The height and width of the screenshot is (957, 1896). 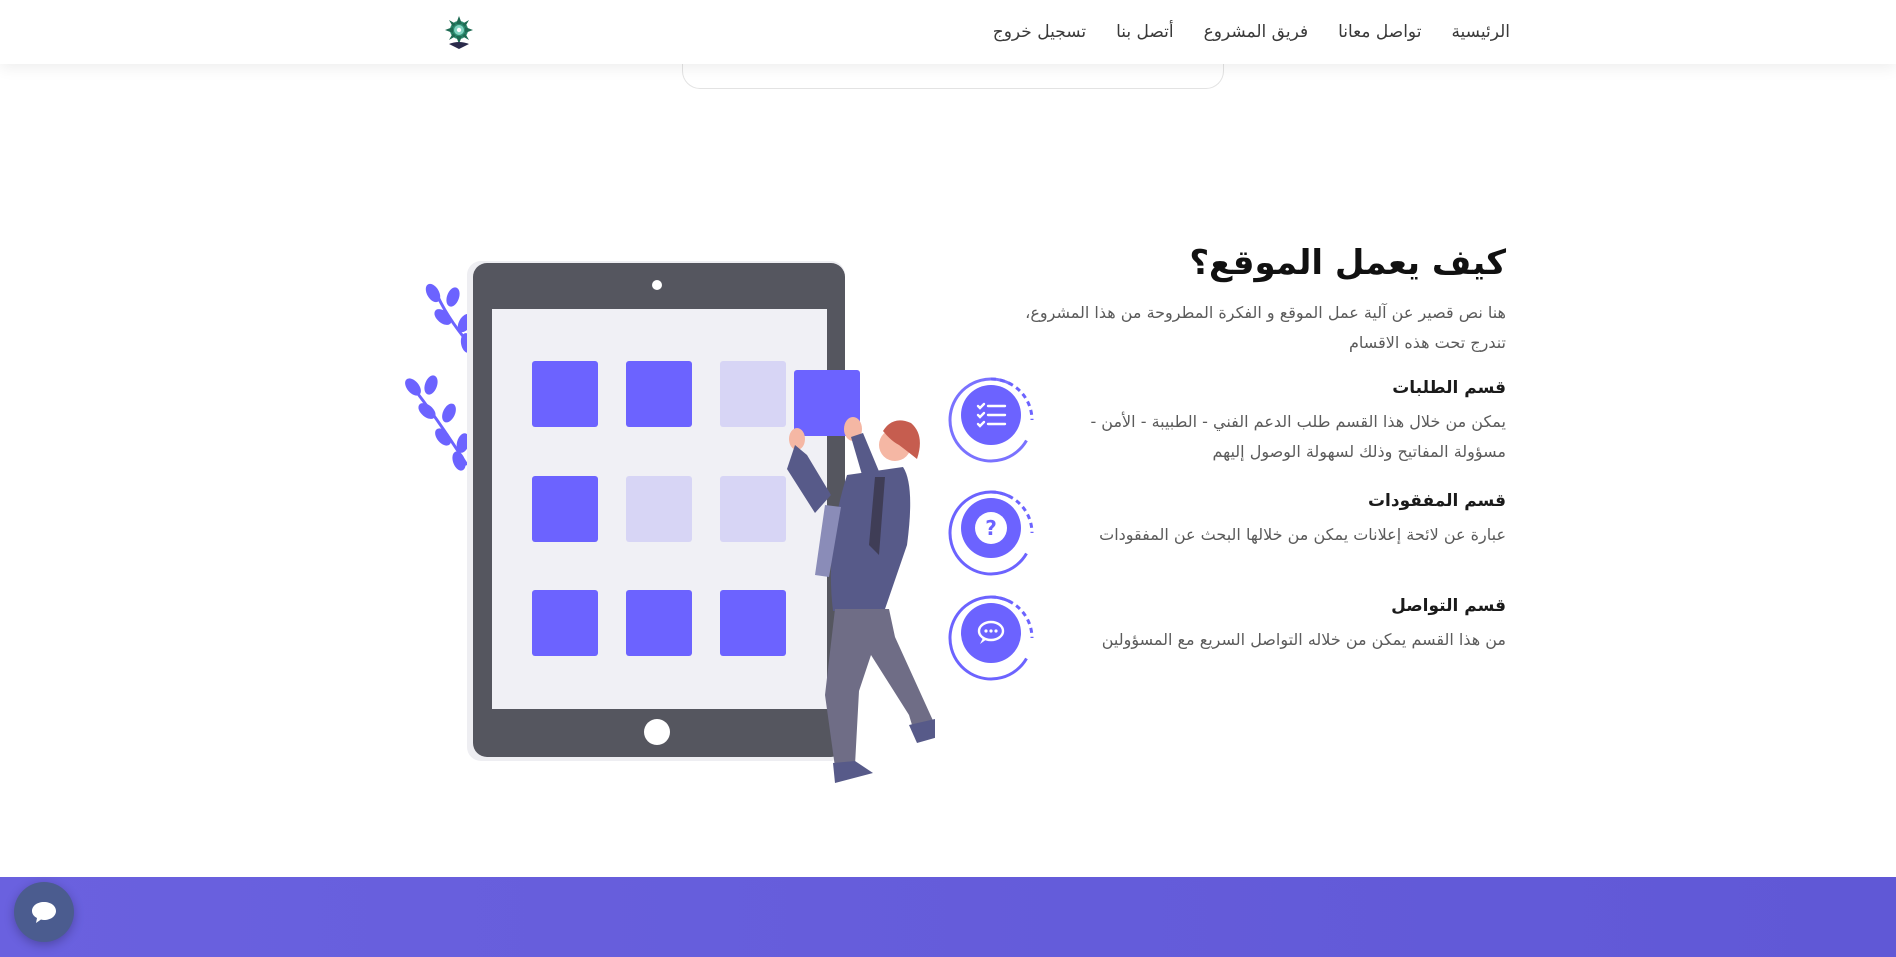 I want to click on nav-project-team: فريق المشروع, so click(x=1256, y=32).